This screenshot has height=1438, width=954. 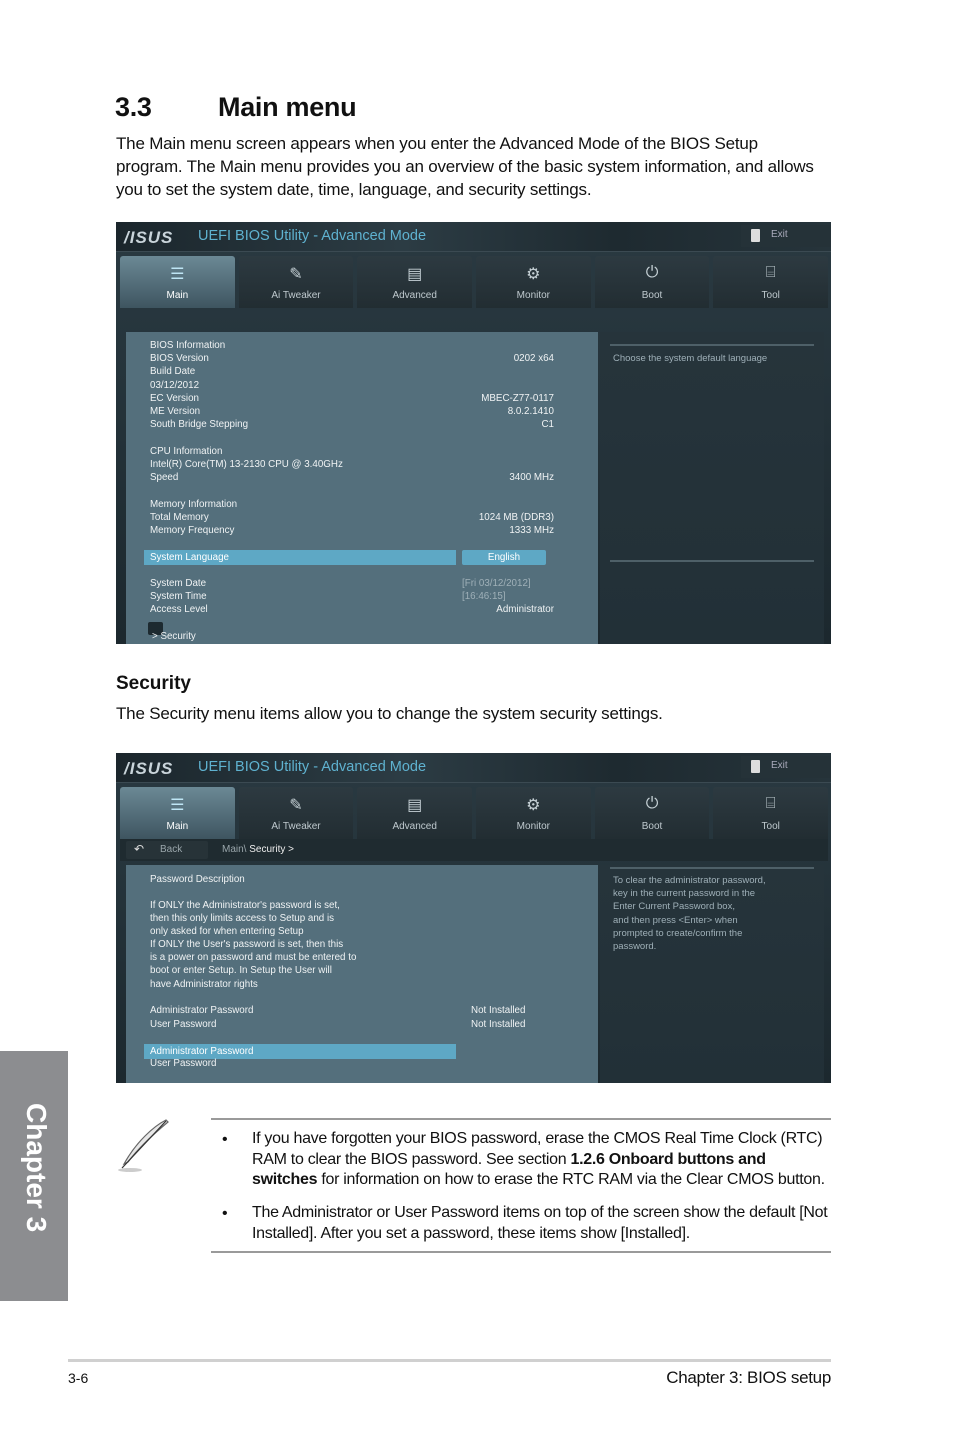 What do you see at coordinates (300, 557) in the screenshot?
I see `system-language-item: System Language` at bounding box center [300, 557].